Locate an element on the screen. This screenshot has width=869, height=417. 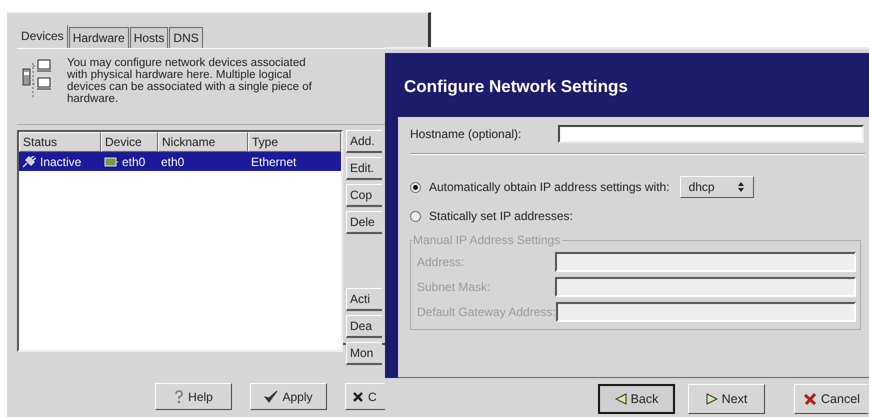
help-icon is located at coordinates (179, 397).